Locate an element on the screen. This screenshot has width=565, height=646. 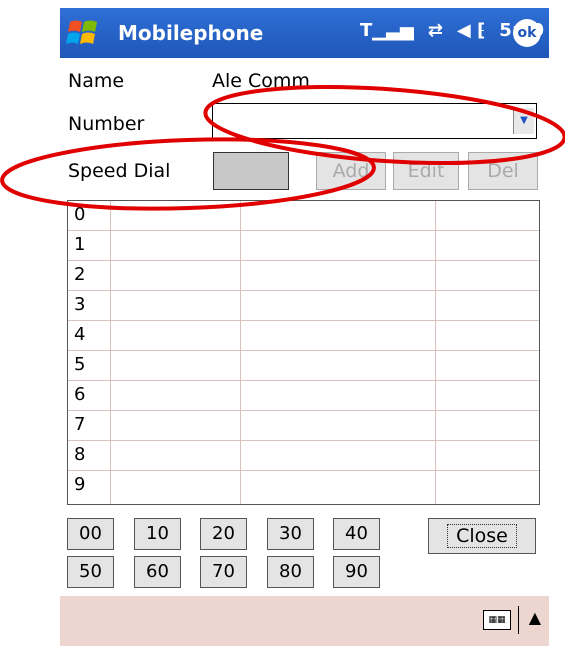
speed-dial-field is located at coordinates (251, 171).